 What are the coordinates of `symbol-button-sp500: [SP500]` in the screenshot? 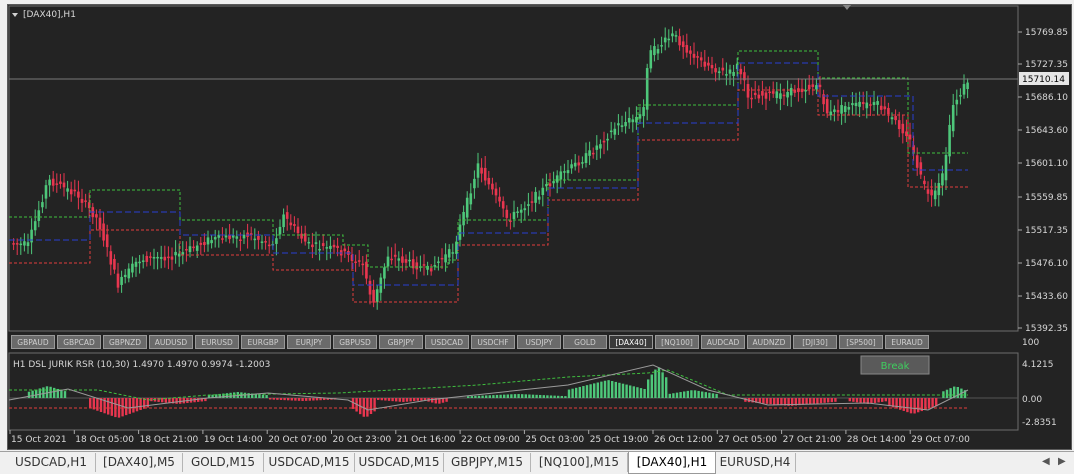 It's located at (861, 342).